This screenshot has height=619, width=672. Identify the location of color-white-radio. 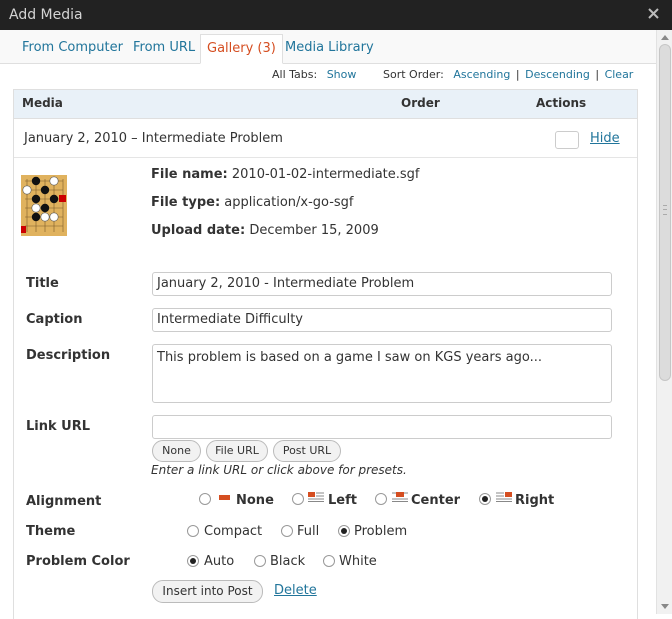
(329, 561).